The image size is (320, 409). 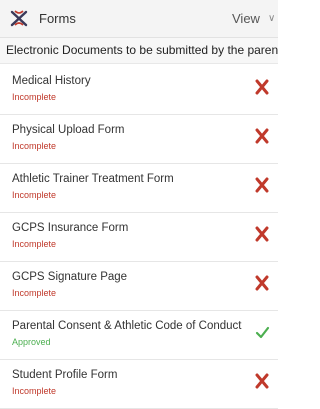 I want to click on form-name: Student Profile Form, so click(x=64, y=375).